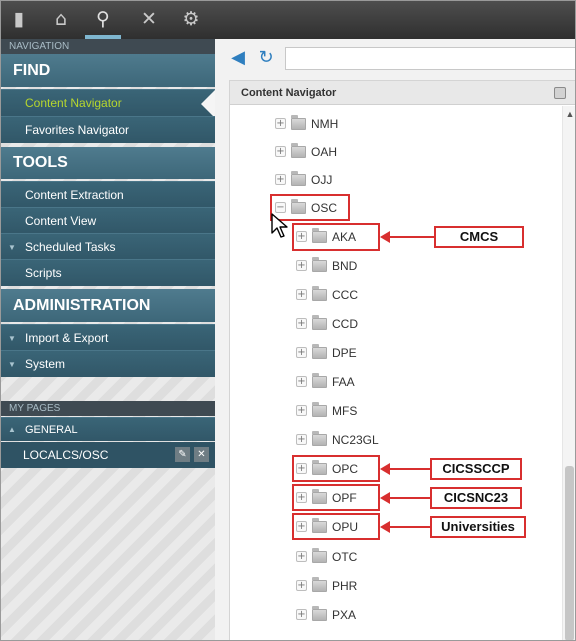  What do you see at coordinates (70, 247) in the screenshot?
I see `sidebar-item-label: Scheduled Tasks` at bounding box center [70, 247].